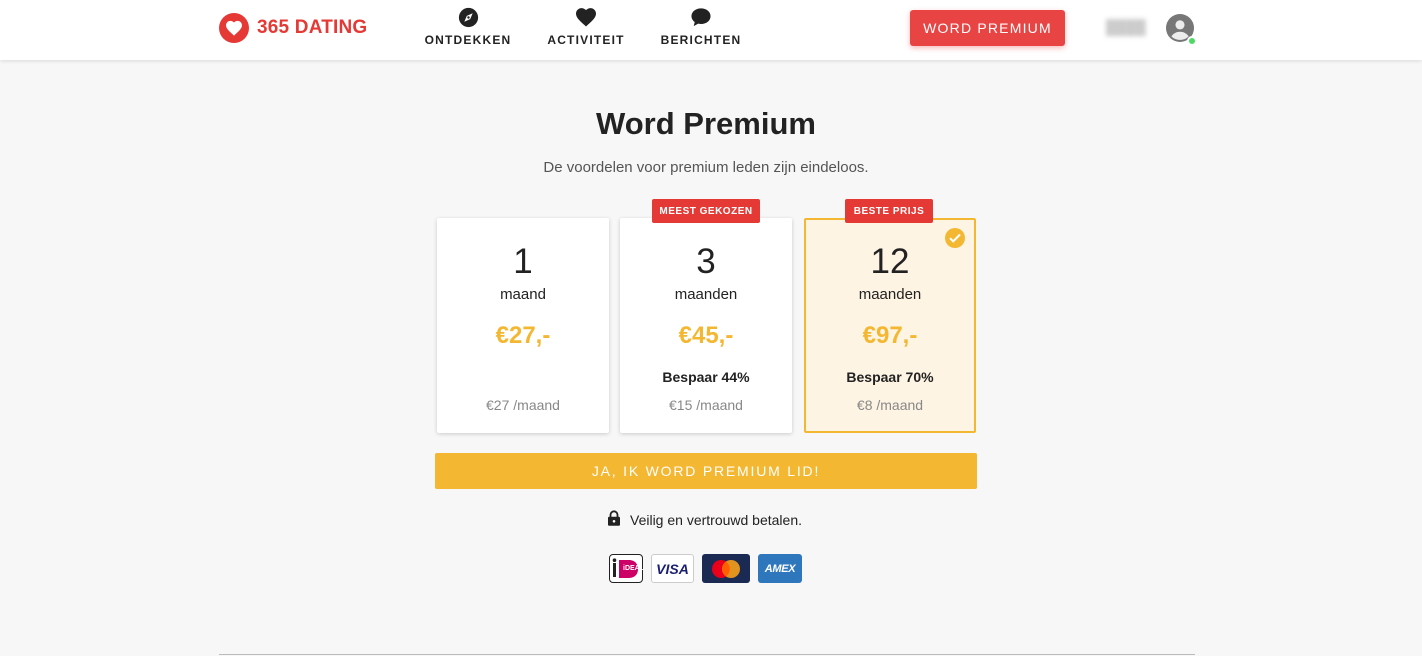  Describe the element at coordinates (523, 261) in the screenshot. I see `plan-duration: 1` at that location.